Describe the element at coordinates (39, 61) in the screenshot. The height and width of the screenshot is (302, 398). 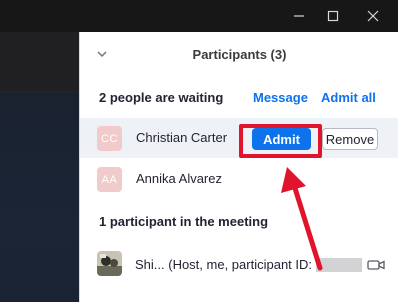
I see `video-toolbar-strip` at that location.